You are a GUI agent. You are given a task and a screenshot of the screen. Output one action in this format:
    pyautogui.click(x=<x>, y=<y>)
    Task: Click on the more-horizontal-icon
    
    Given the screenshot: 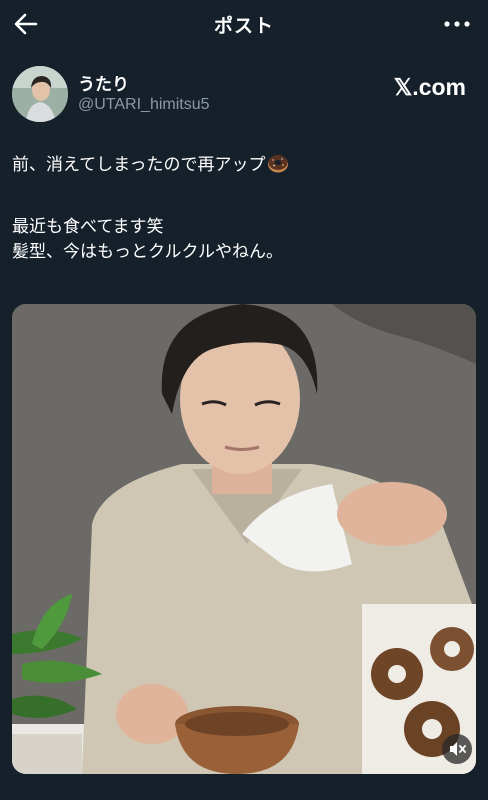 What is the action you would take?
    pyautogui.click(x=457, y=24)
    